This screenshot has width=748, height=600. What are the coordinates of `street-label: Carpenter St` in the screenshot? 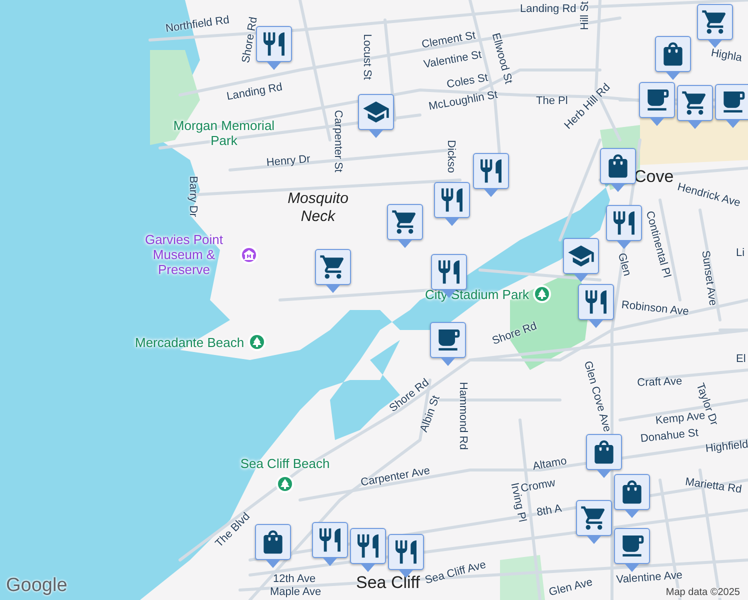 It's located at (337, 141).